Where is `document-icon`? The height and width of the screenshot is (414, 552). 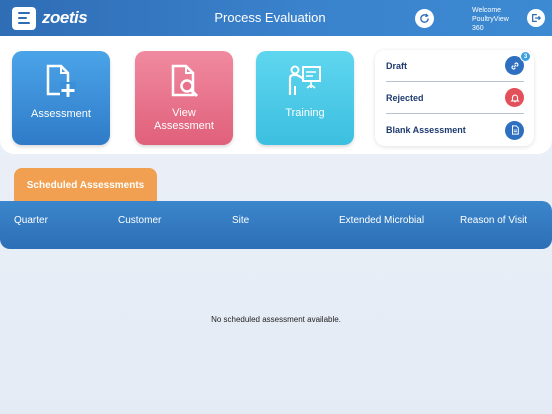 document-icon is located at coordinates (514, 130).